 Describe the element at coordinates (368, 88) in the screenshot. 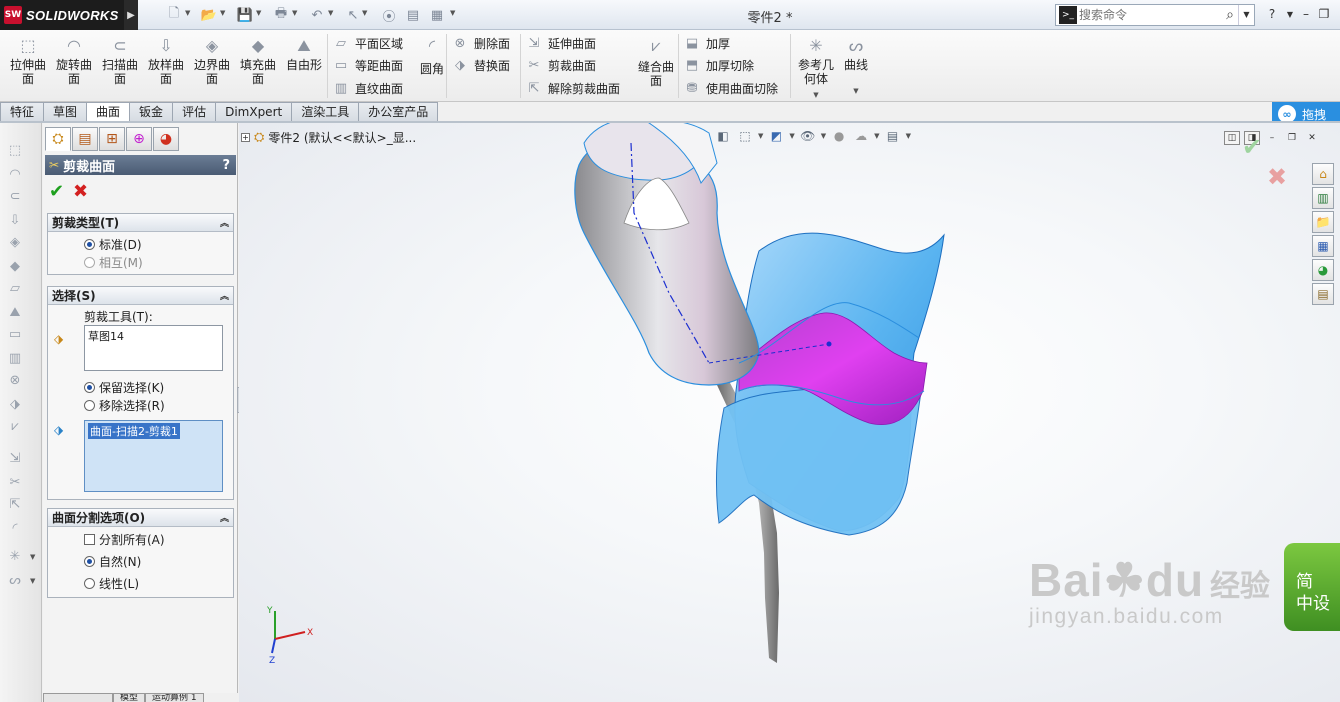

I see `ruled-surface-button: ▥ 直纹曲面` at that location.